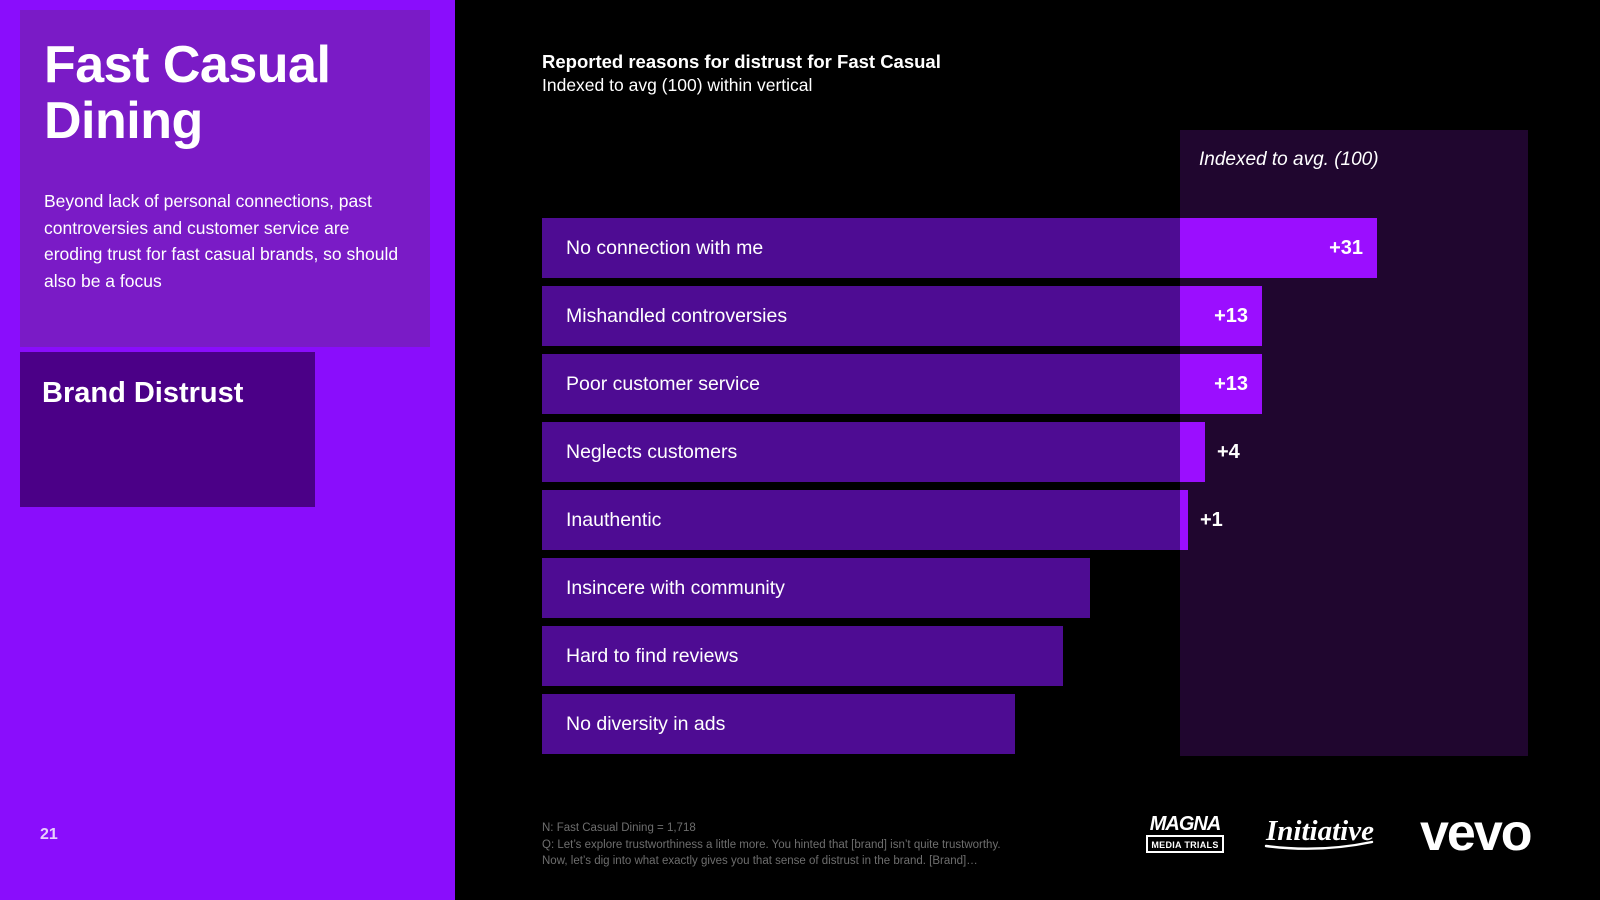 The image size is (1600, 900). I want to click on svg-text: vevo, so click(1475, 833).